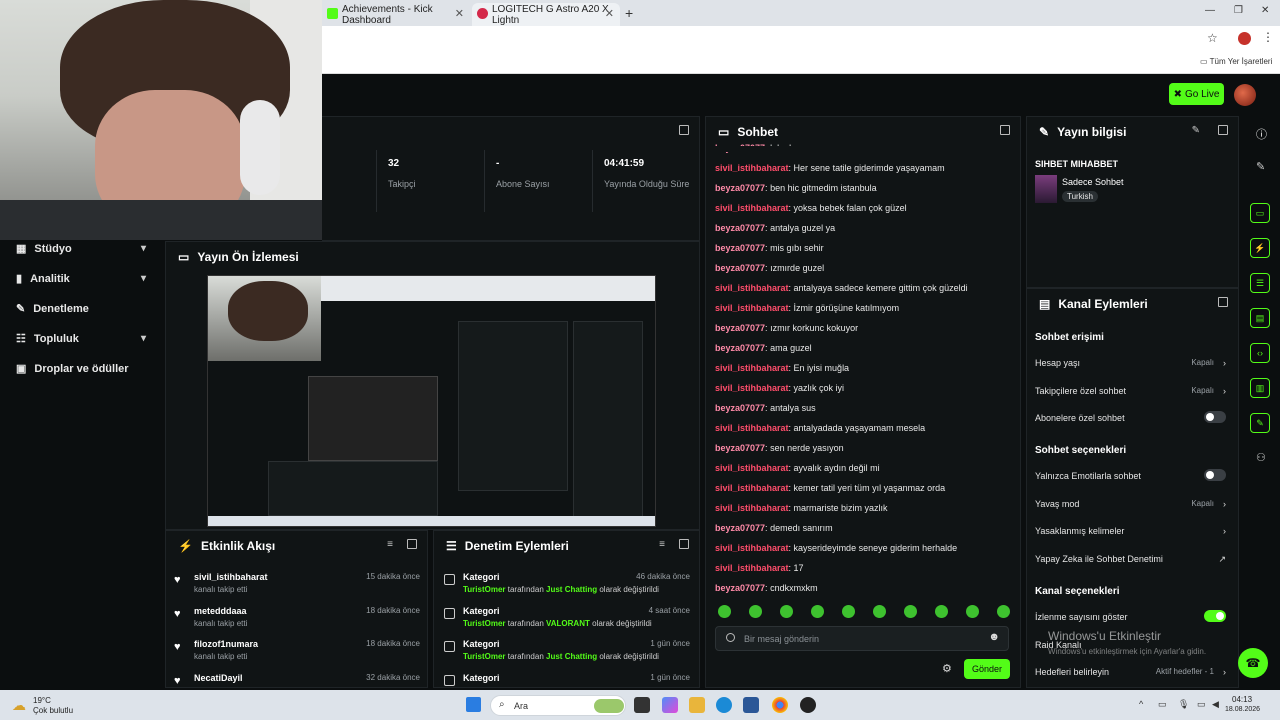  Describe the element at coordinates (1162, 704) in the screenshot. I see `tray-app-icon: ▭` at that location.